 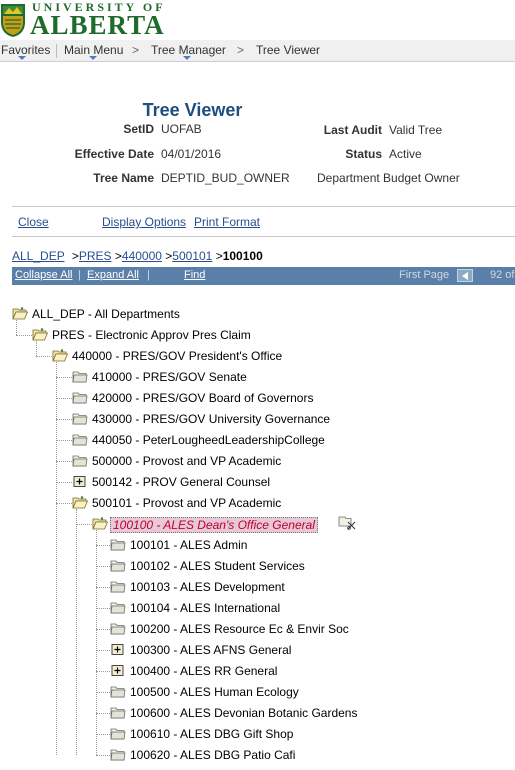 What do you see at coordinates (257, 20) in the screenshot?
I see `header-banner: UNIVERSITY OF ALBERTA` at bounding box center [257, 20].